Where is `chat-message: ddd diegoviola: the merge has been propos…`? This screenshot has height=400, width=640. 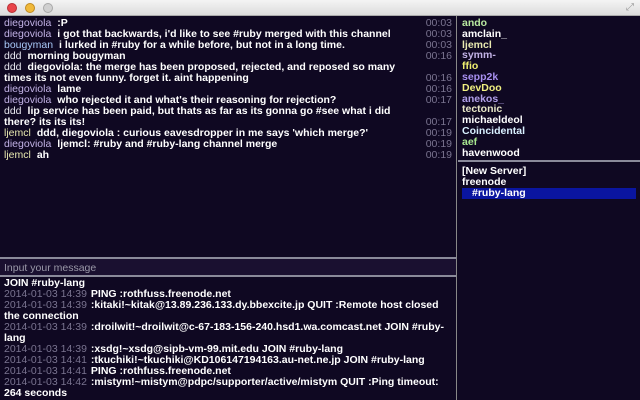
chat-message: ddd diegoviola: the merge has been propos… is located at coordinates (228, 73).